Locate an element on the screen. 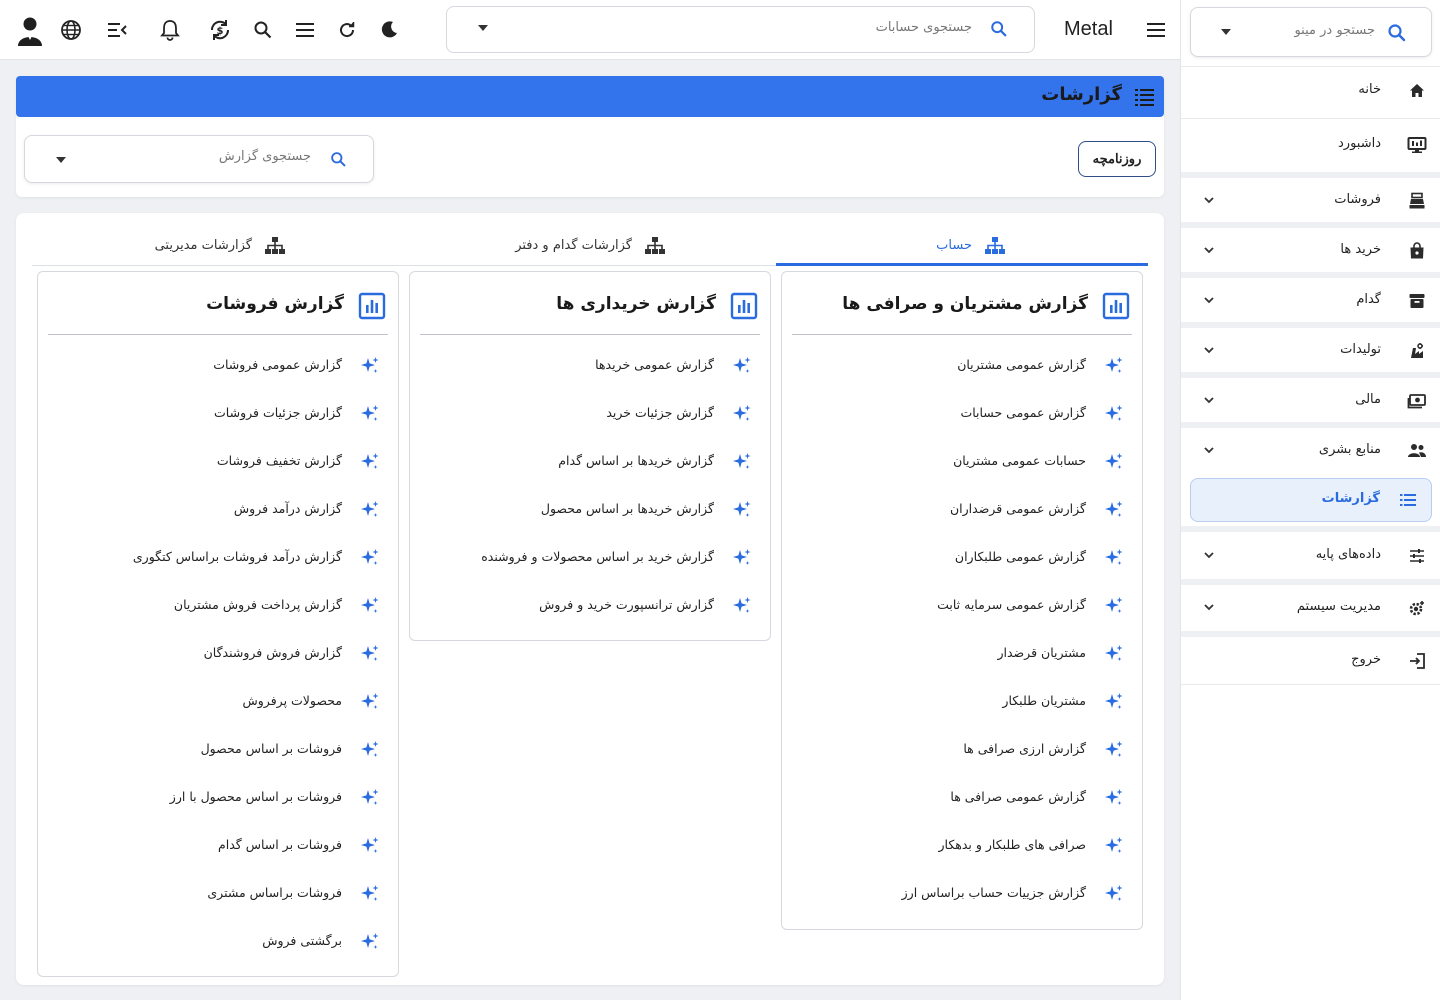 Image resolution: width=1440 pixels, height=1000 pixels. report-link: گزارش عمومی مشتریان is located at coordinates (962, 366).